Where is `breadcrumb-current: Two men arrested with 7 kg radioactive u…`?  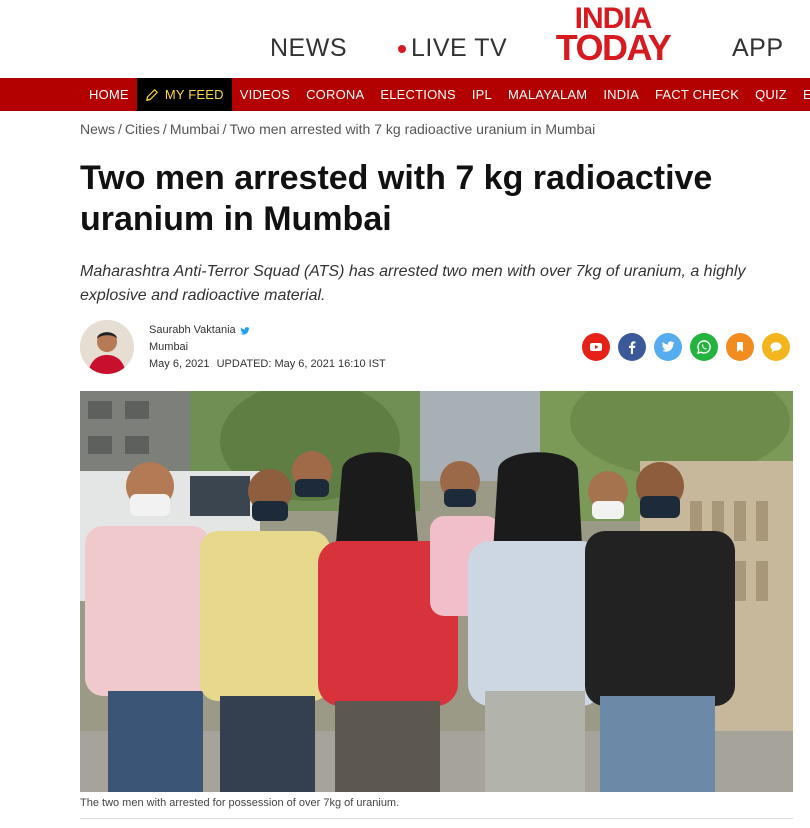
breadcrumb-current: Two men arrested with 7 kg radioactive u… is located at coordinates (412, 129).